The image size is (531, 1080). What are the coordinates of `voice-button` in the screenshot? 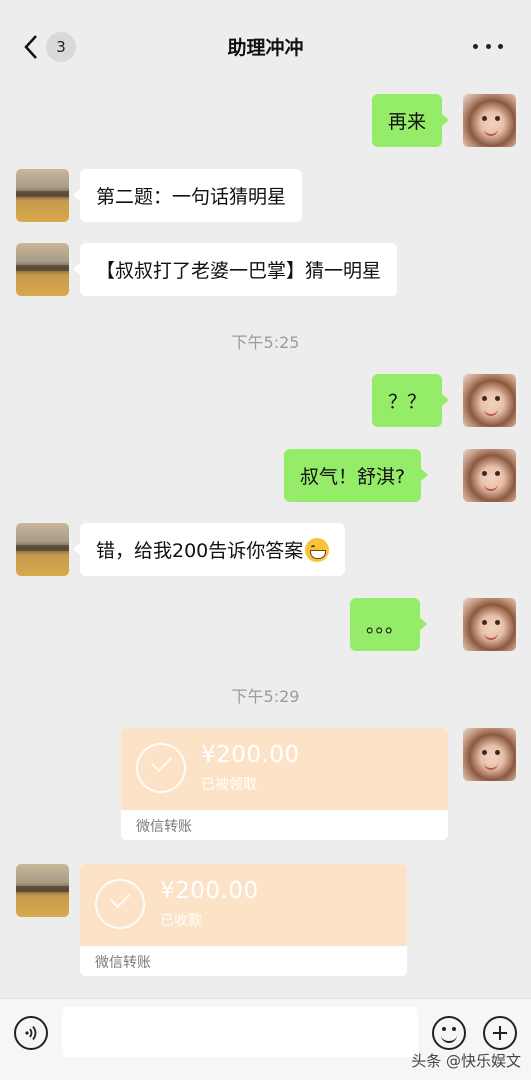 It's located at (31, 1033).